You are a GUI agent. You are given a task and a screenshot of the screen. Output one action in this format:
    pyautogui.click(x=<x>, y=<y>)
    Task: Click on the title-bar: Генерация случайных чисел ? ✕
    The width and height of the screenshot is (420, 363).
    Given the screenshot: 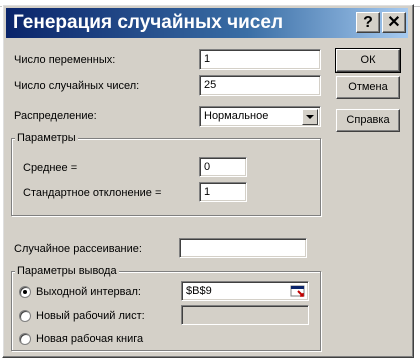 What is the action you would take?
    pyautogui.click(x=207, y=23)
    